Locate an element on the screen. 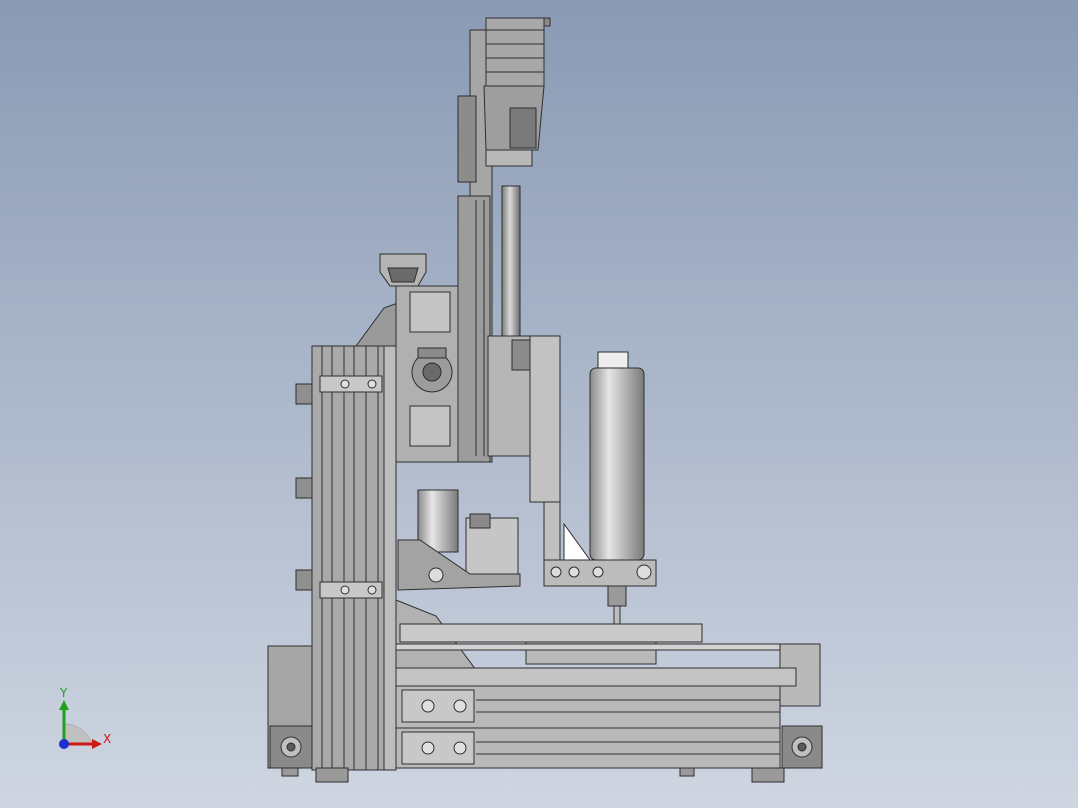  y-axis-label: Y is located at coordinates (63, 693).